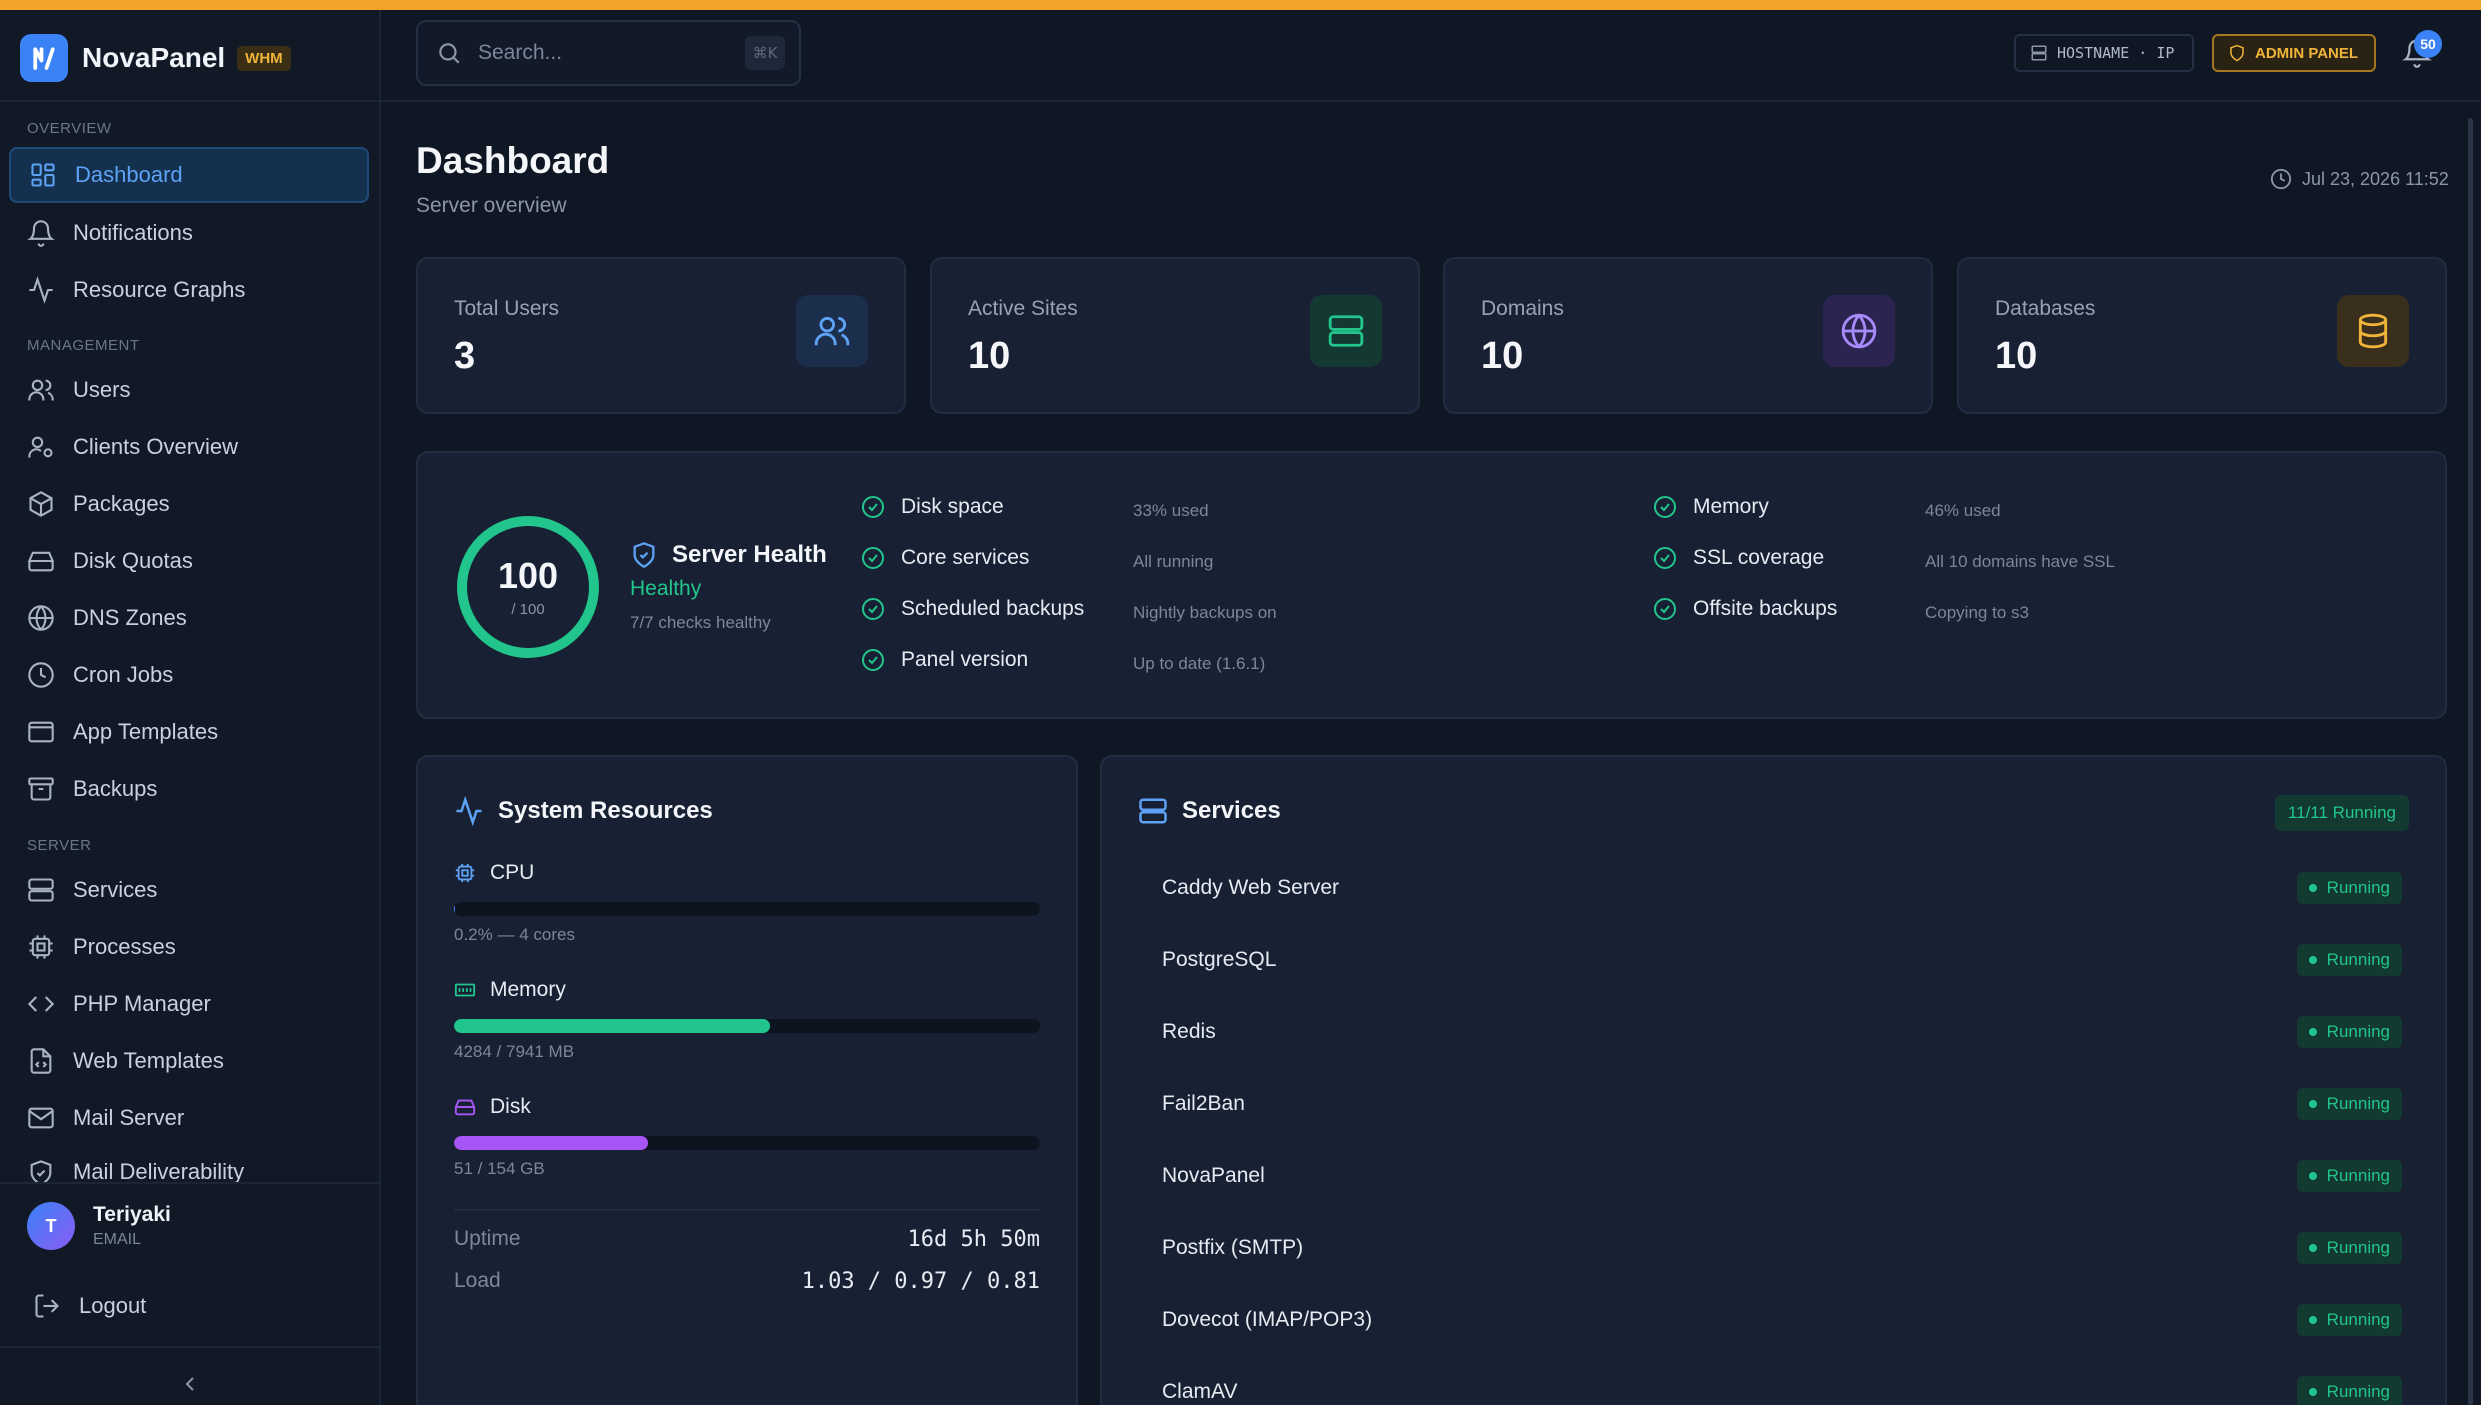 The width and height of the screenshot is (2481, 1405). Describe the element at coordinates (190, 1384) in the screenshot. I see `collapse-sidebar-chevron-left-icon` at that location.